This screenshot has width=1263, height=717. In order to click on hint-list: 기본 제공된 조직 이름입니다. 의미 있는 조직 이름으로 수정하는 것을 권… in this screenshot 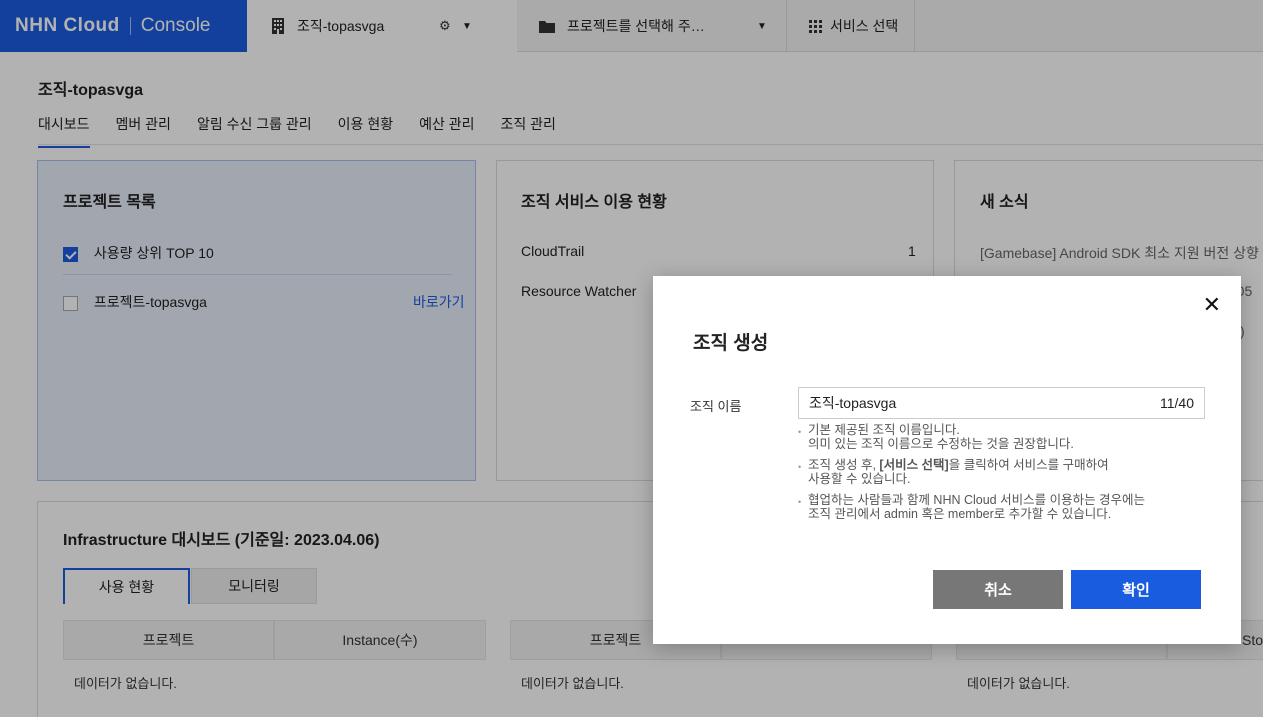, I will do `click(1001, 475)`.